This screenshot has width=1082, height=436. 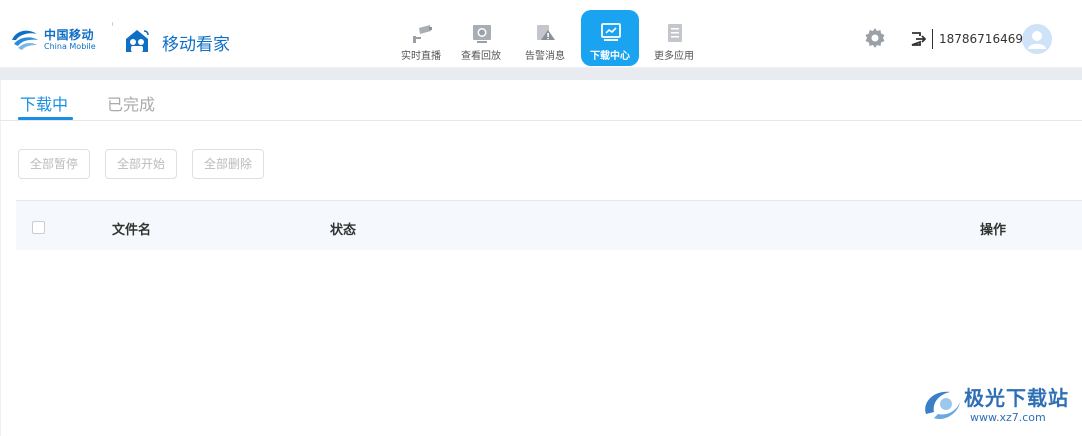 What do you see at coordinates (228, 164) in the screenshot?
I see `delete-all-button: 全部删除` at bounding box center [228, 164].